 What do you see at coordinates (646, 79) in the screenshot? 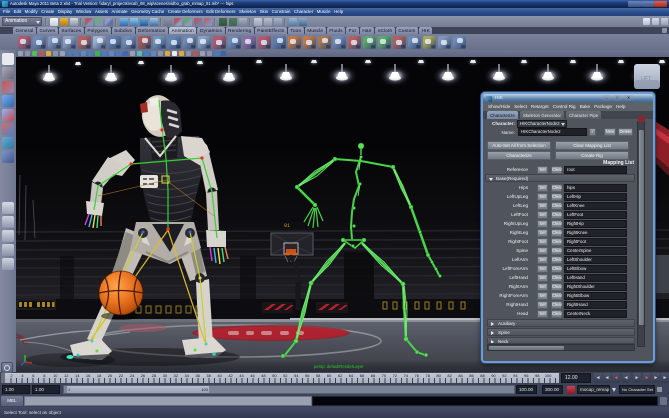
I see `svg-text: LIFT` at bounding box center [646, 79].